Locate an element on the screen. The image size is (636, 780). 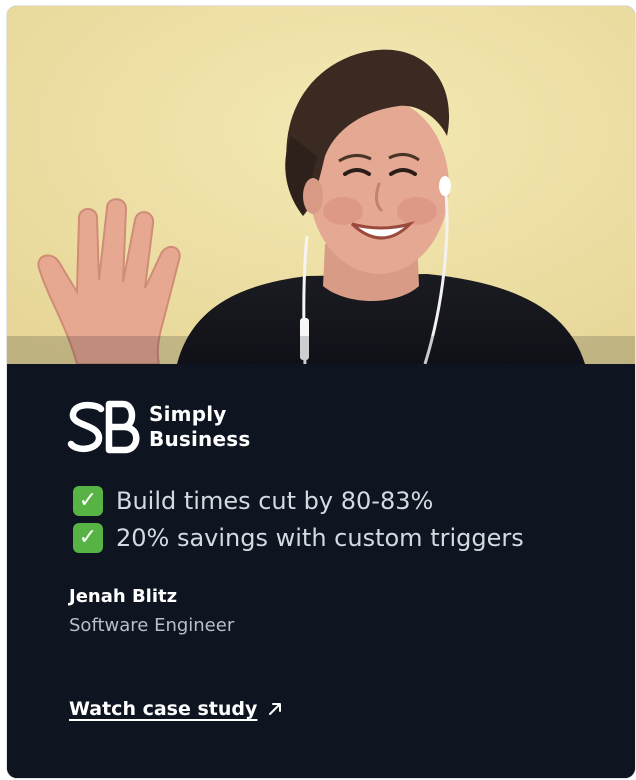
watch-case-study-label: Watch case study is located at coordinates (163, 709).